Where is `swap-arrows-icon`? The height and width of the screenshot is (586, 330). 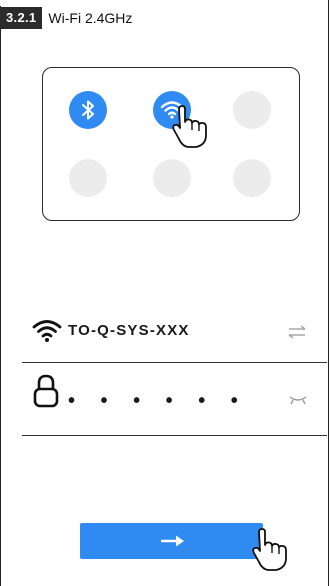
swap-arrows-icon is located at coordinates (297, 332).